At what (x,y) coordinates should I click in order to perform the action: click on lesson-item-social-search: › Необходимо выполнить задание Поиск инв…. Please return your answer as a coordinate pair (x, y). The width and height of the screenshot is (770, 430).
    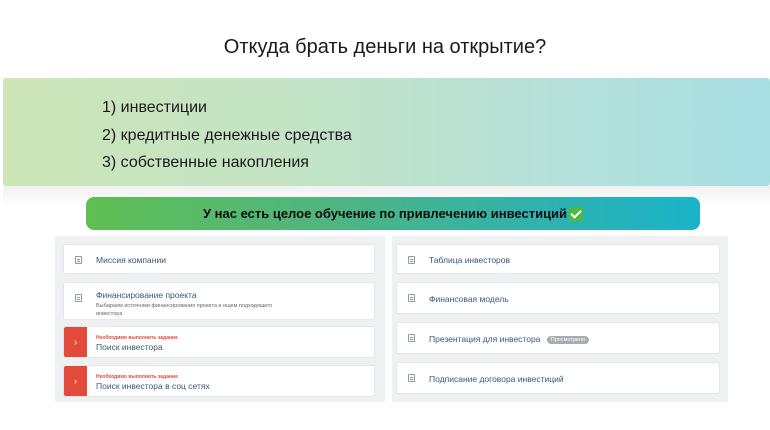
    Looking at the image, I should click on (219, 381).